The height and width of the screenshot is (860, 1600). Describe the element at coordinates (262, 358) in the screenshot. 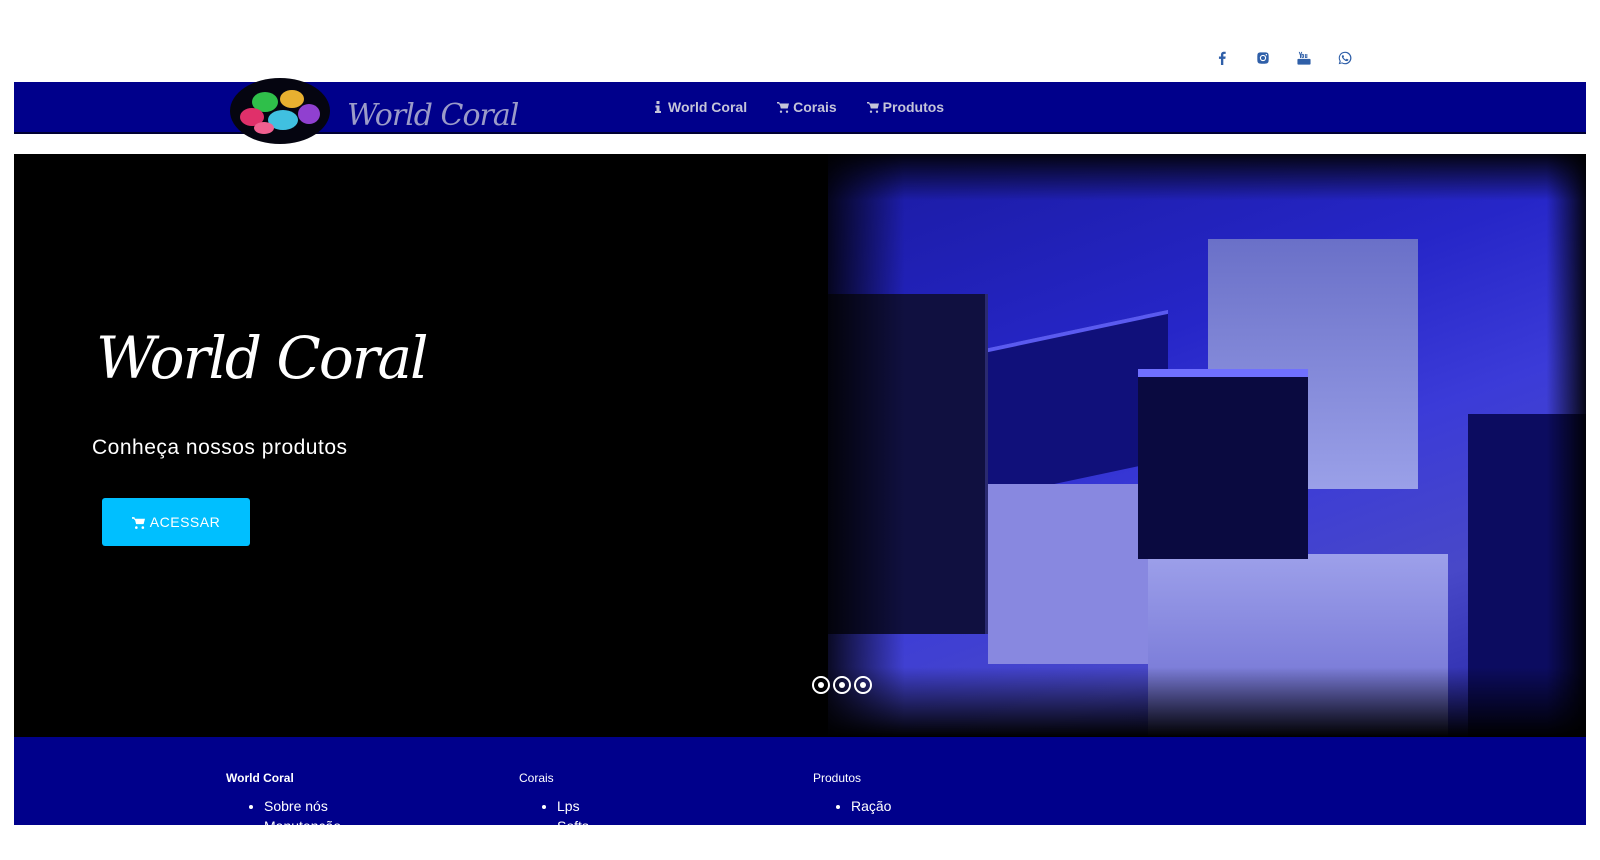

I see `hero-title: World Coral` at that location.